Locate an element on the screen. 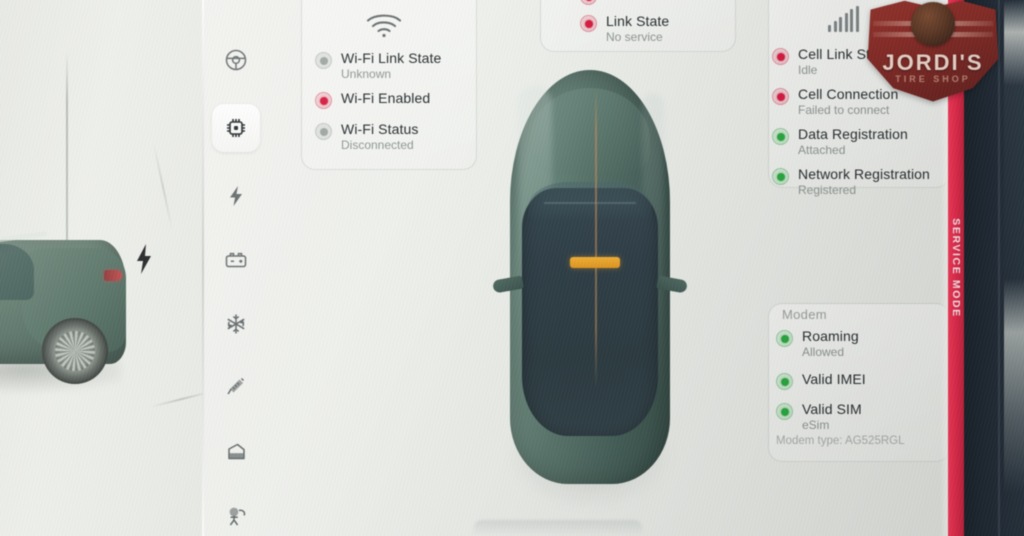 Image resolution: width=1024 pixels, height=536 pixels. sidebar-item-closures is located at coordinates (236, 452).